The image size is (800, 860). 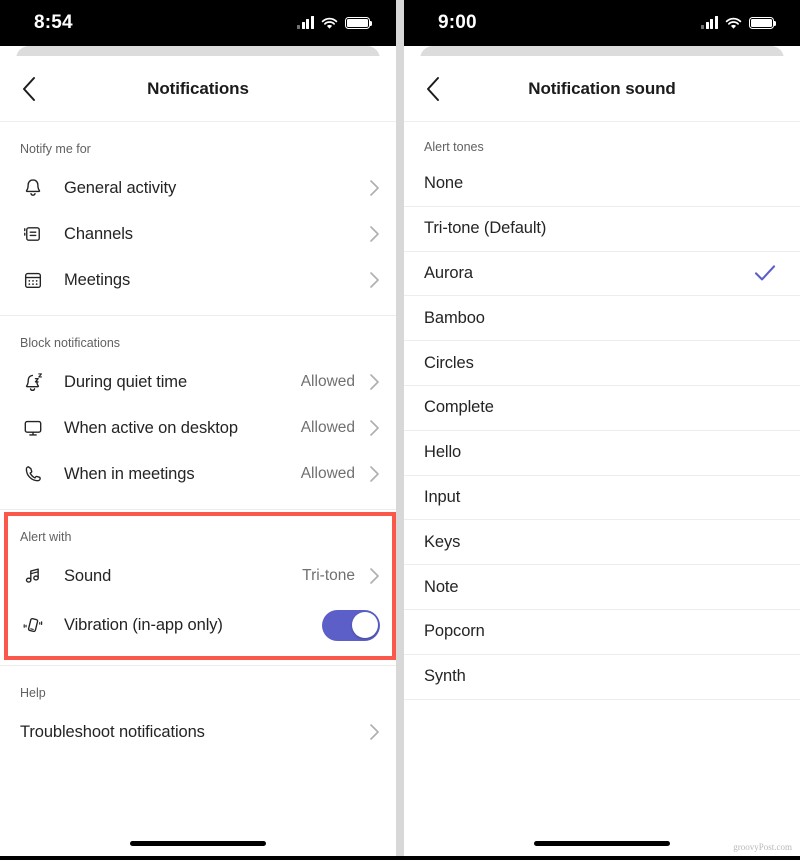 What do you see at coordinates (198, 234) in the screenshot?
I see `row-channels: Channels` at bounding box center [198, 234].